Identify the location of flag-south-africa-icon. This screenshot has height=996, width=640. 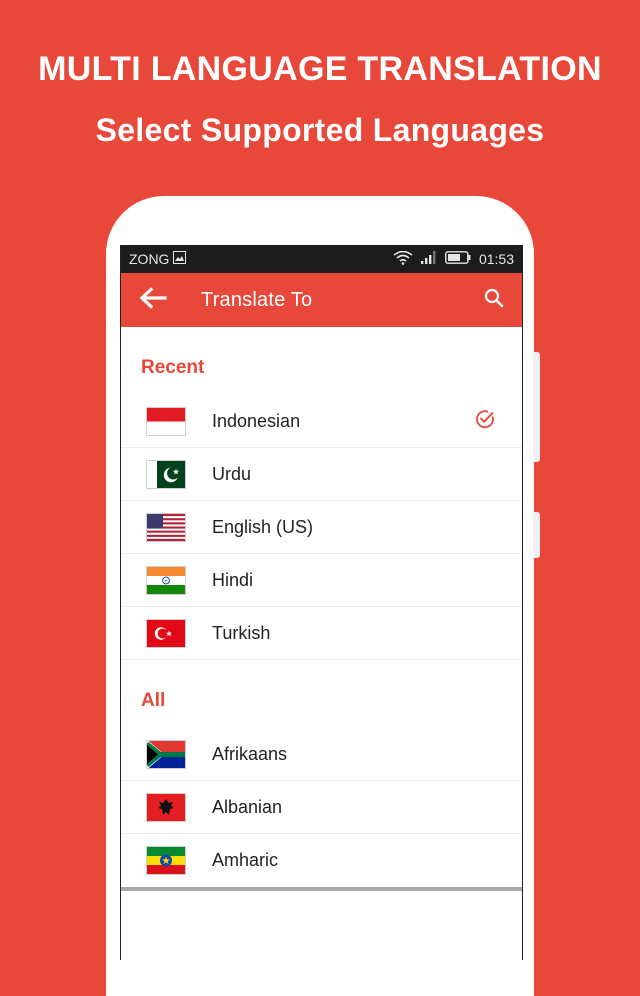
(166, 754).